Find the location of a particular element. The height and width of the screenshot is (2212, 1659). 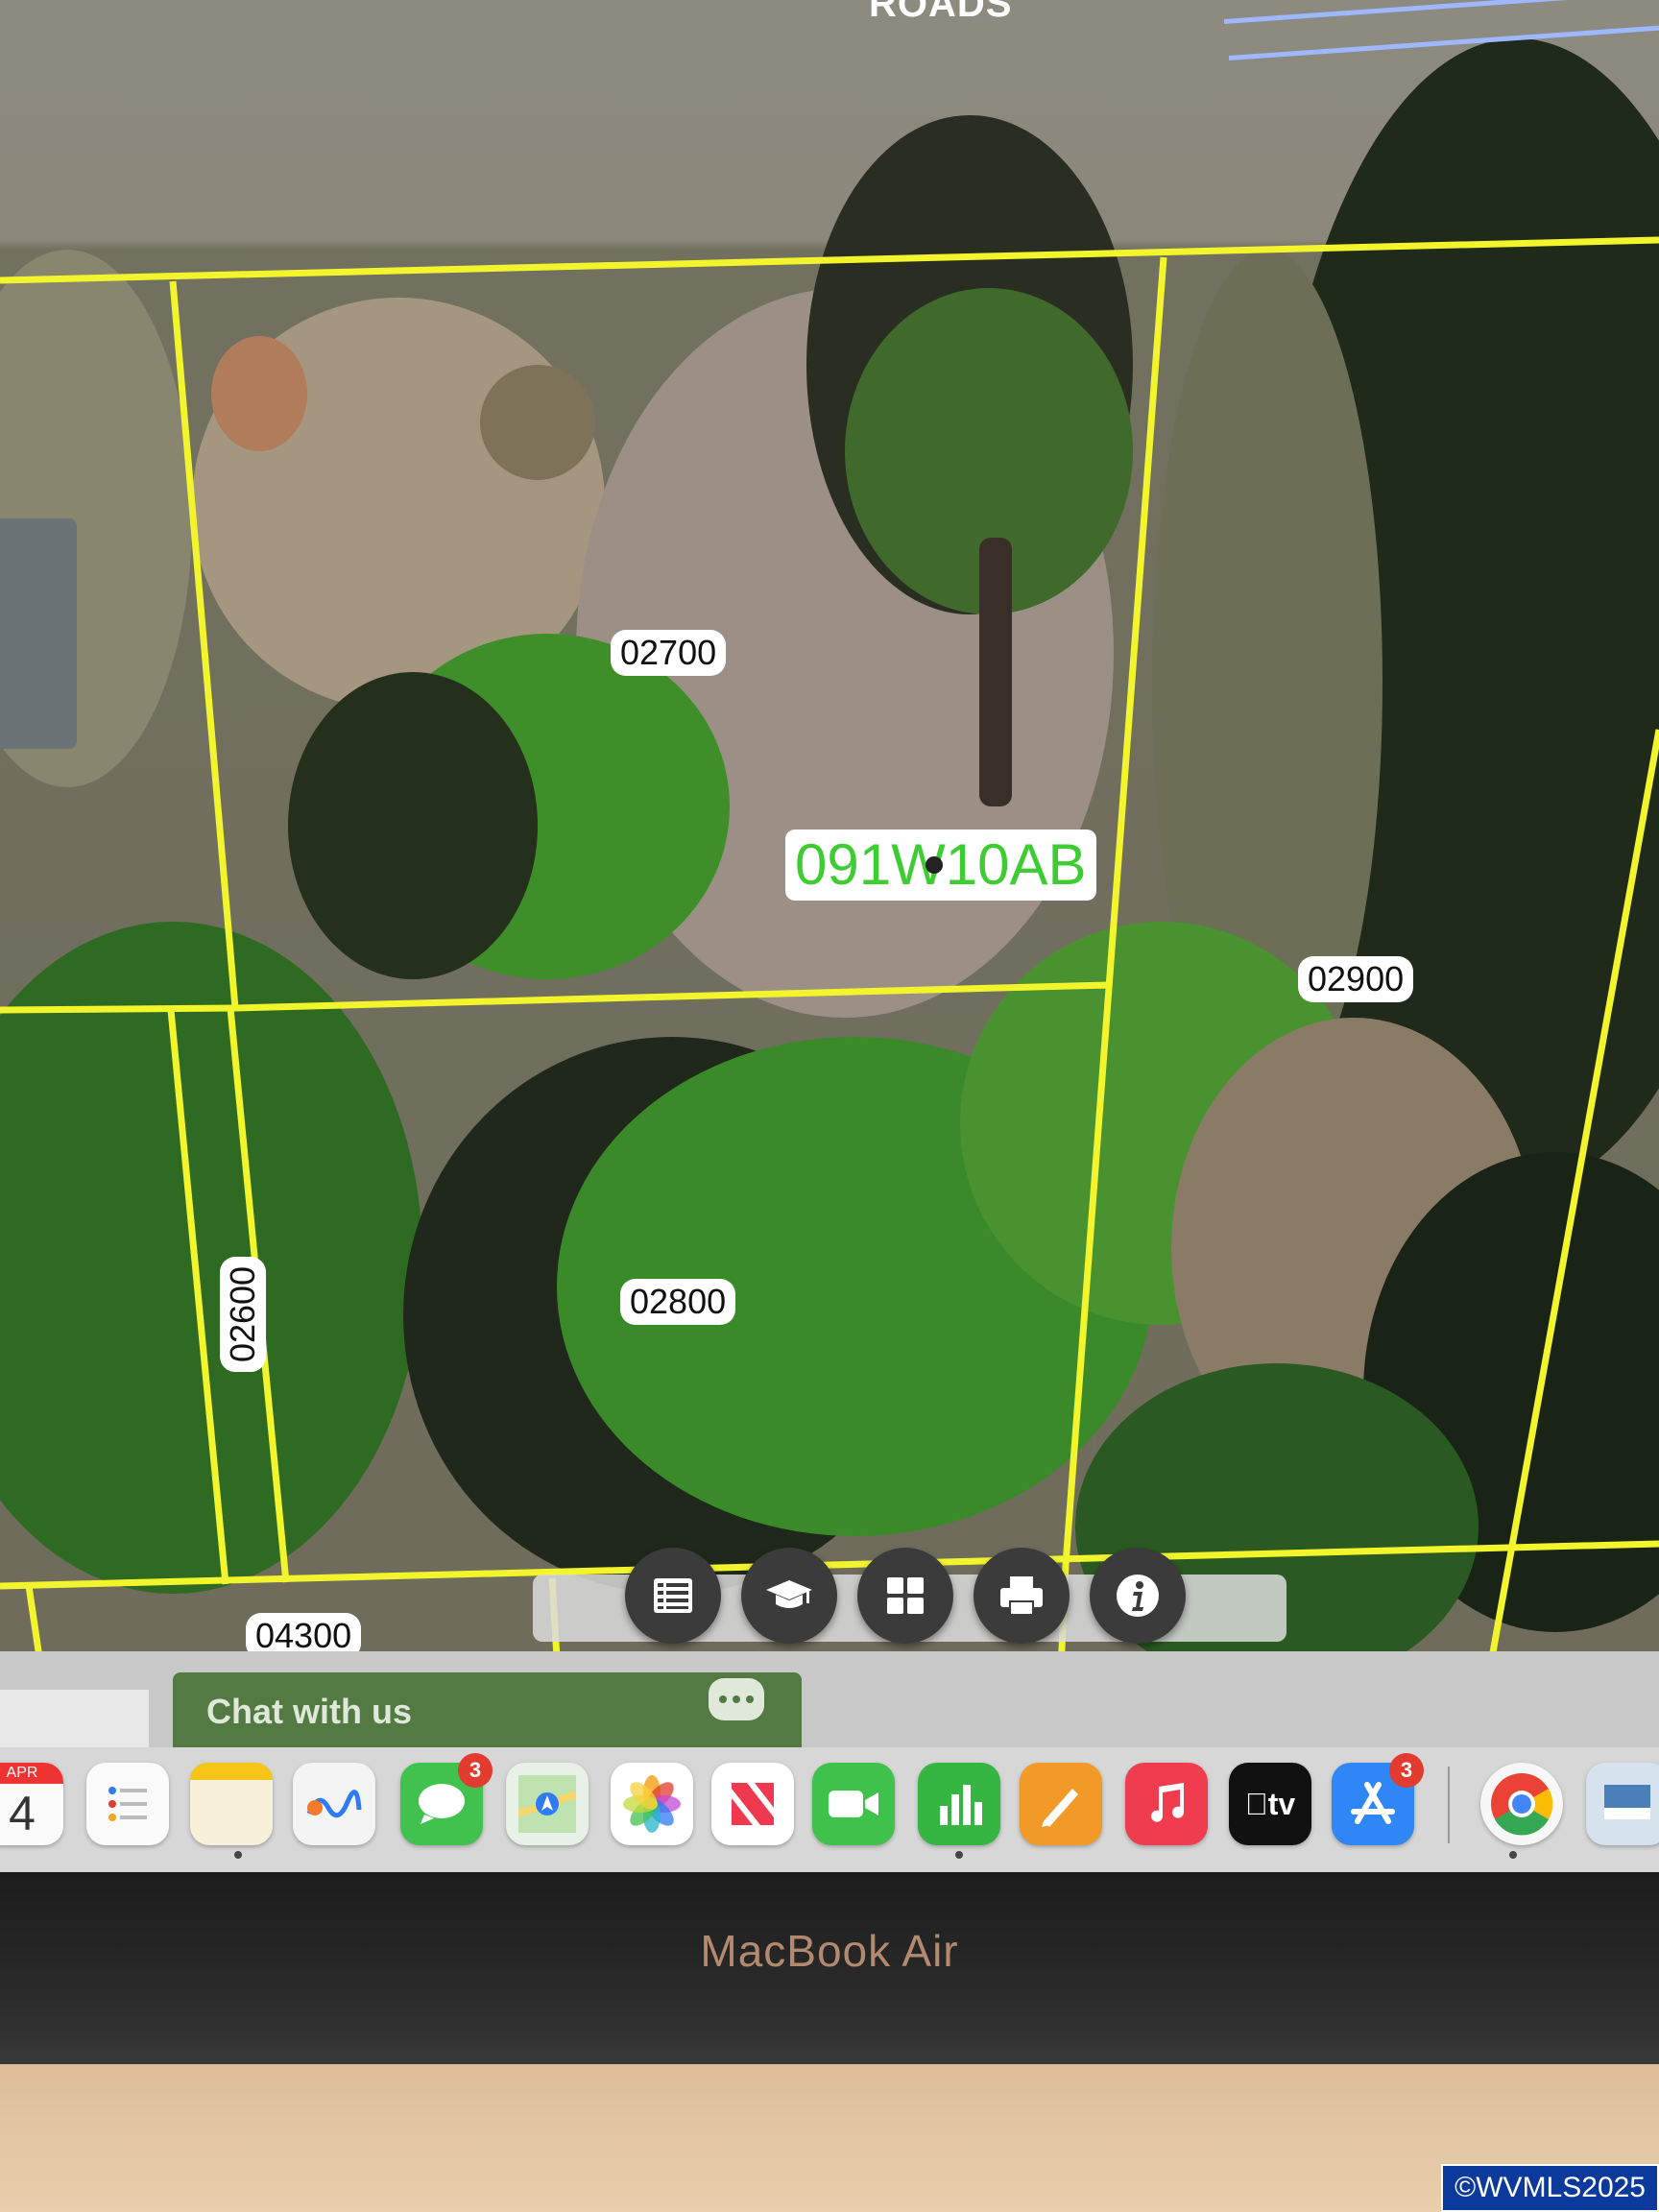

dock-calendar-app: APR 4 is located at coordinates (32, 1804).